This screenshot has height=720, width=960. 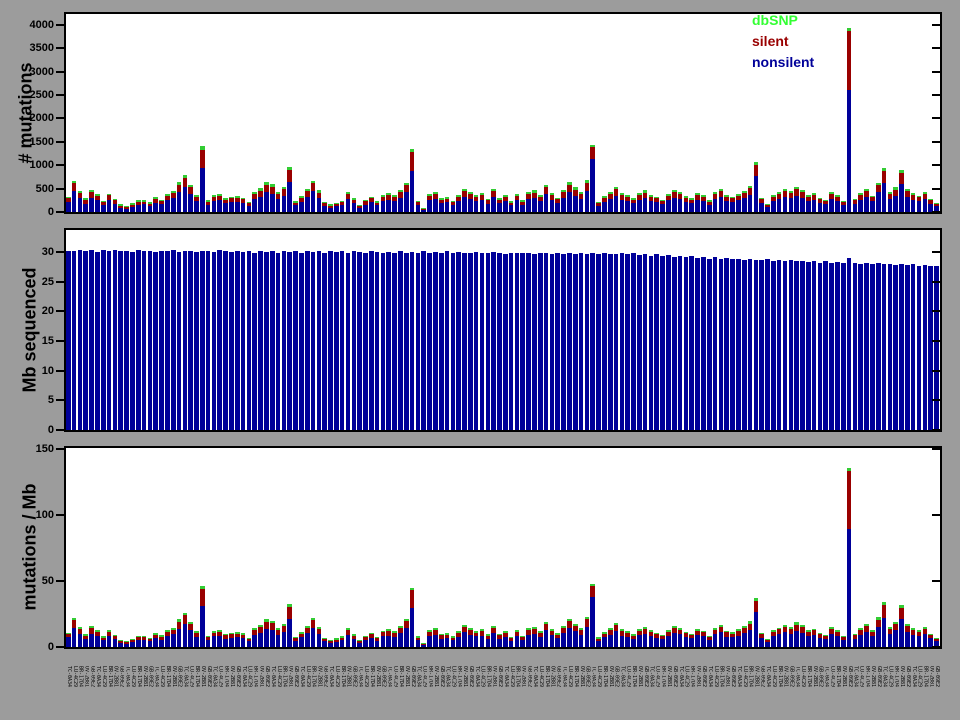 I want to click on y-tick-label: 30, so click(x=47, y=251).